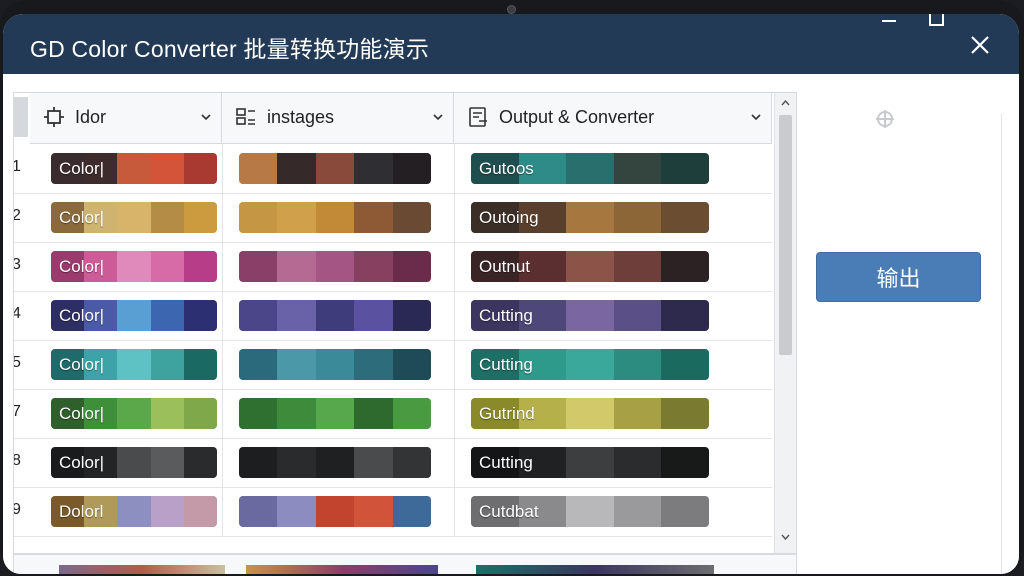  I want to click on column-label: Output & Converter, so click(577, 117).